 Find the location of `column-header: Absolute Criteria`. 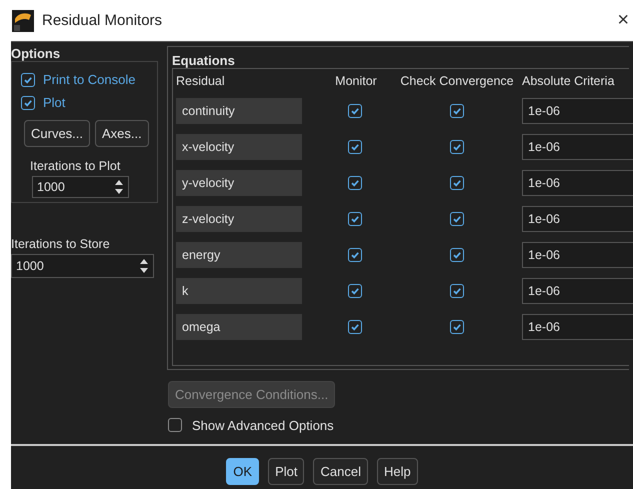

column-header: Absolute Criteria is located at coordinates (569, 81).